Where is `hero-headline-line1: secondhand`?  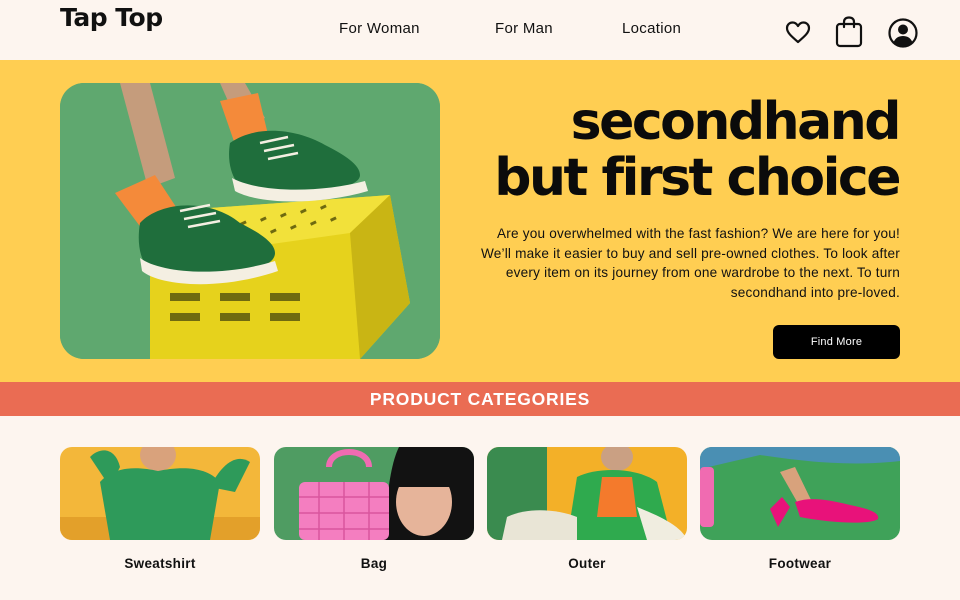
hero-headline-line1: secondhand is located at coordinates (736, 122).